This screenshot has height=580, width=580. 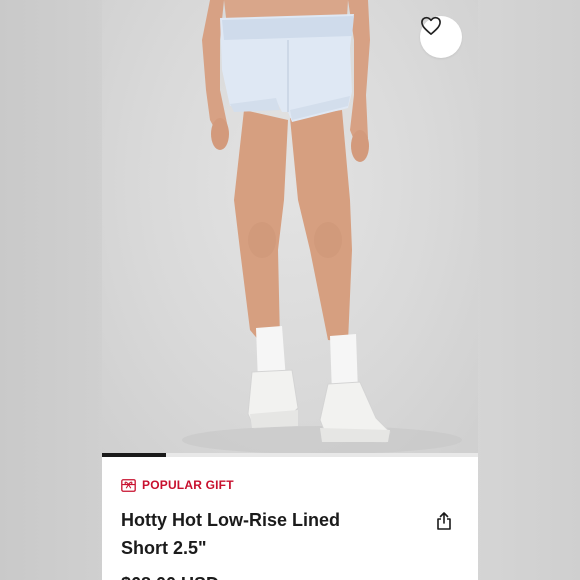 What do you see at coordinates (441, 37) in the screenshot?
I see `favorite-button` at bounding box center [441, 37].